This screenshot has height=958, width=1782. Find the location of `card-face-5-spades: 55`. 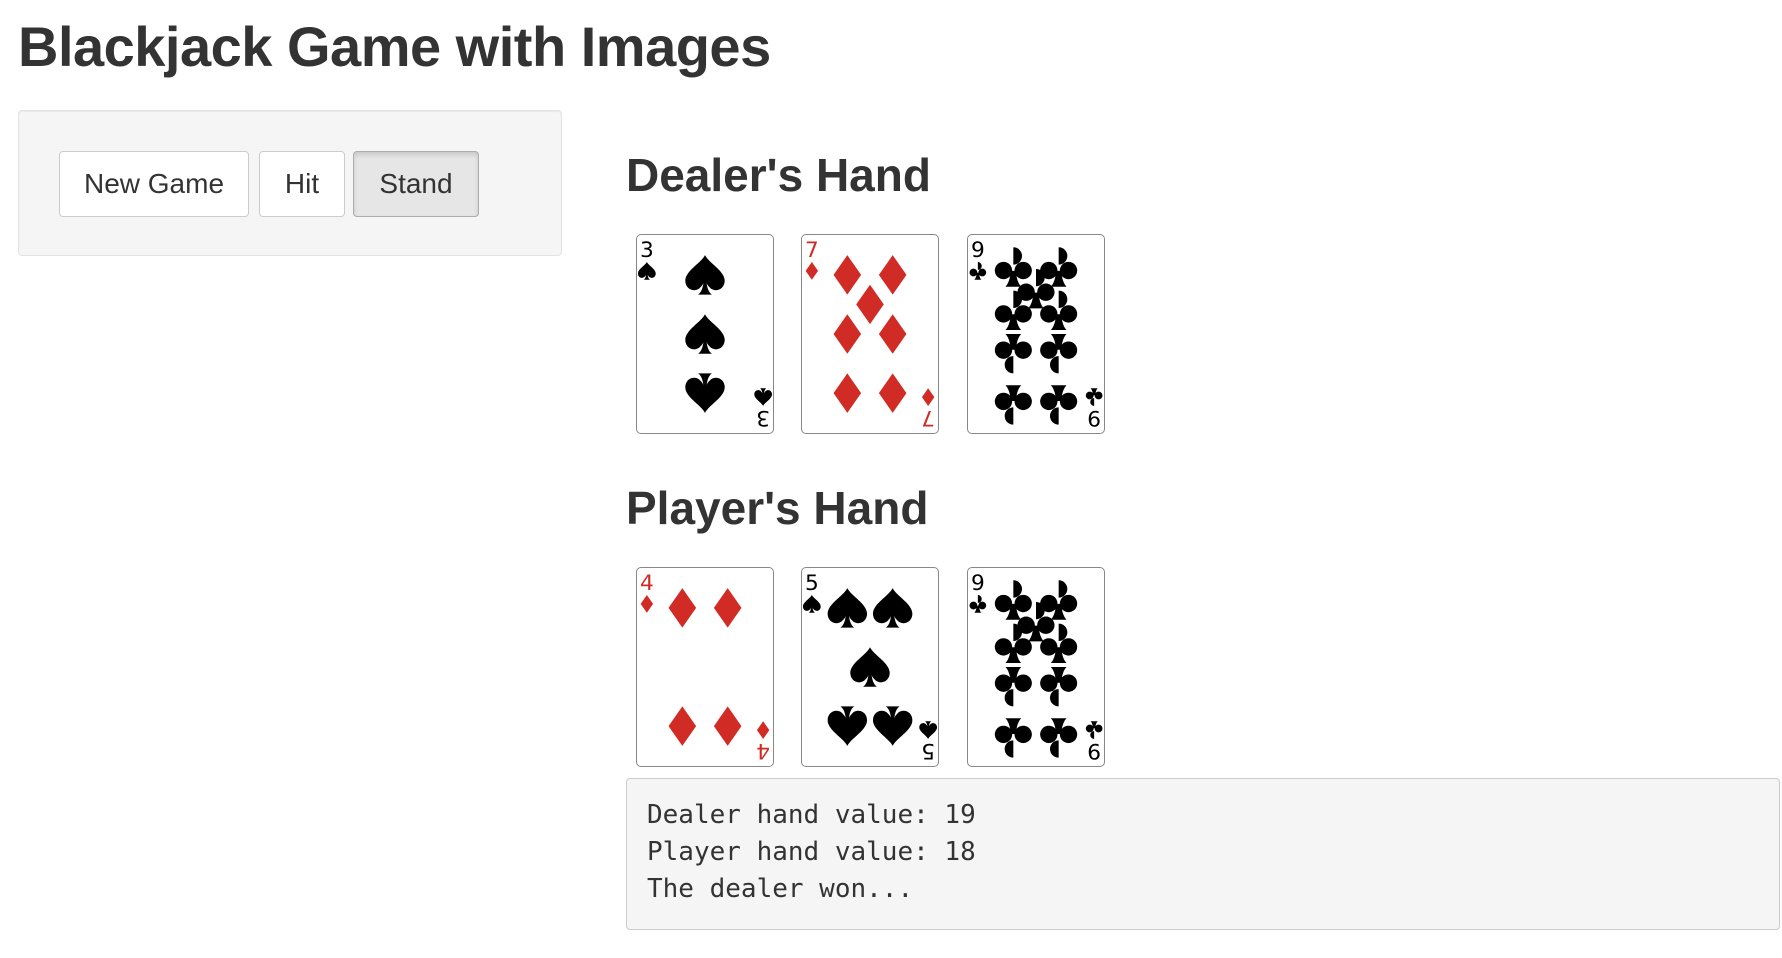

card-face-5-spades: 55 is located at coordinates (870, 667).